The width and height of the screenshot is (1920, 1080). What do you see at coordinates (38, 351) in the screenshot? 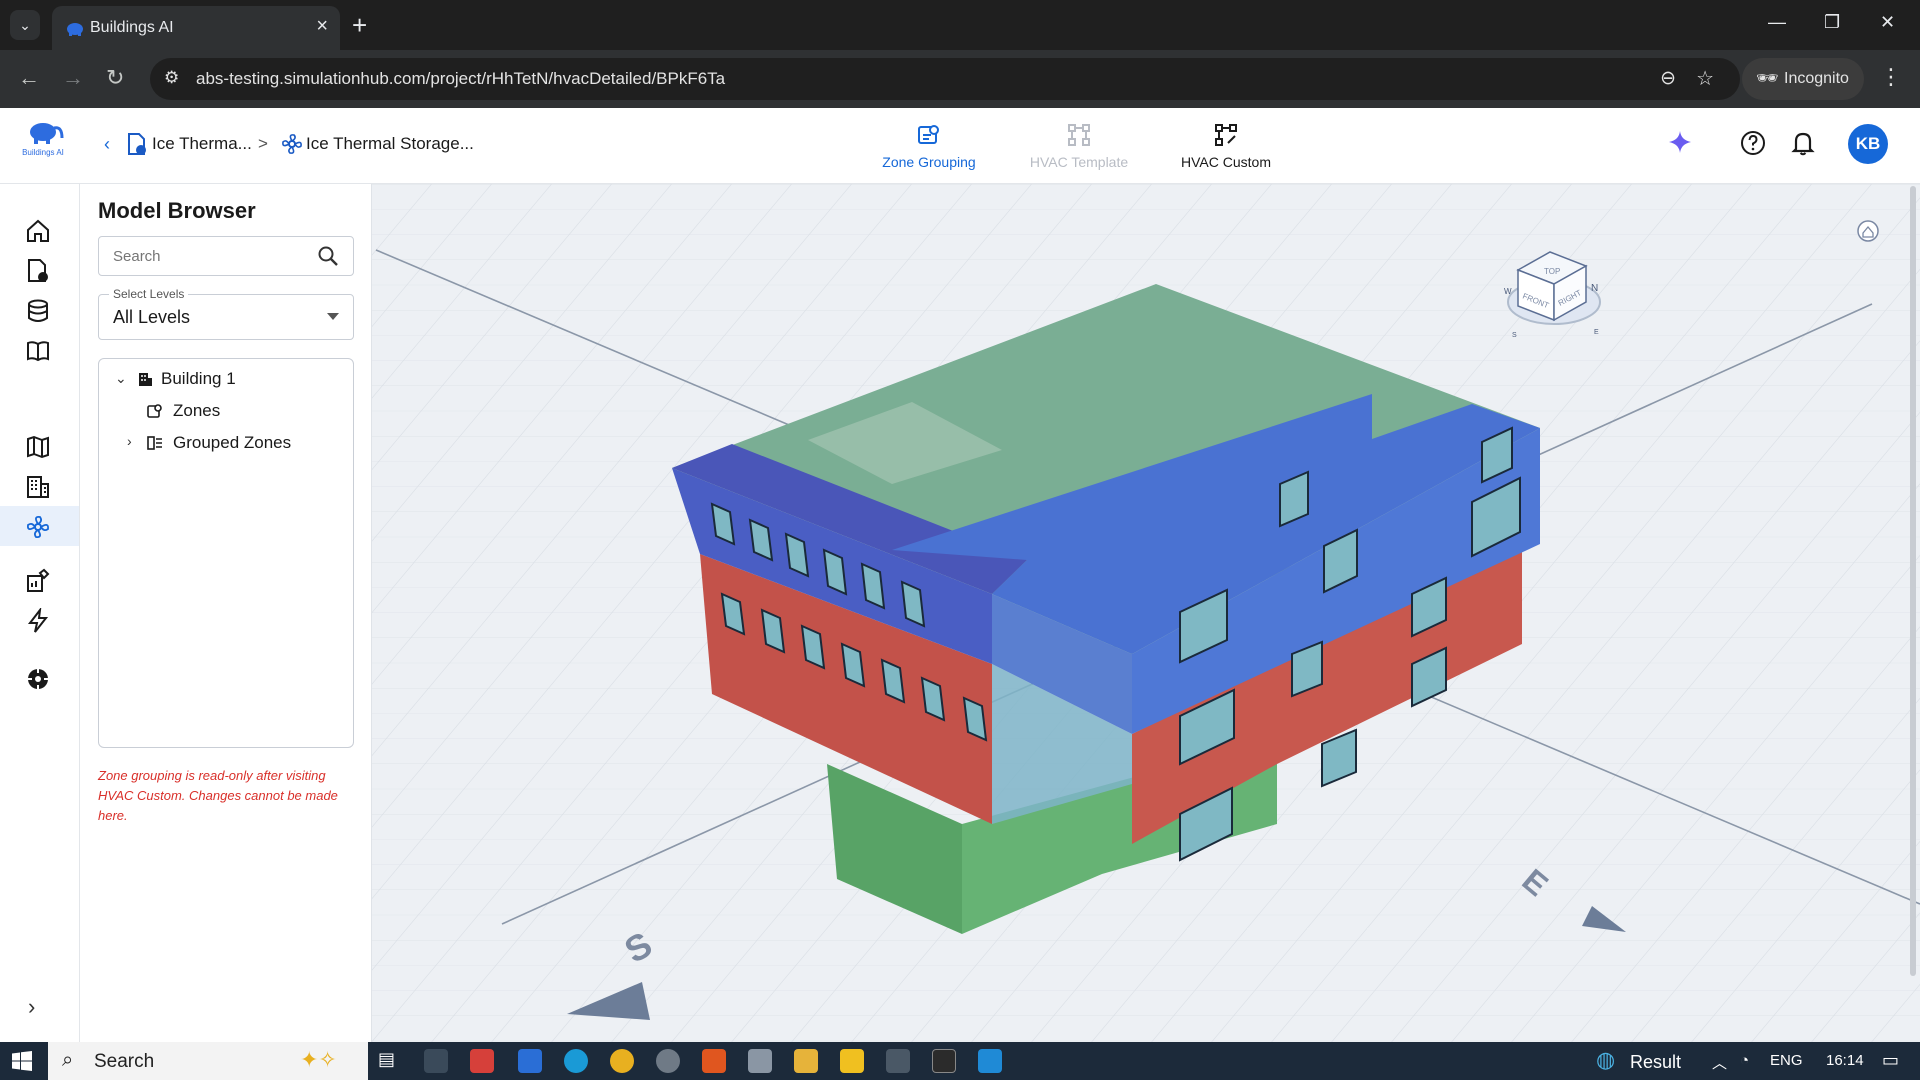
I see `library-book-icon` at bounding box center [38, 351].